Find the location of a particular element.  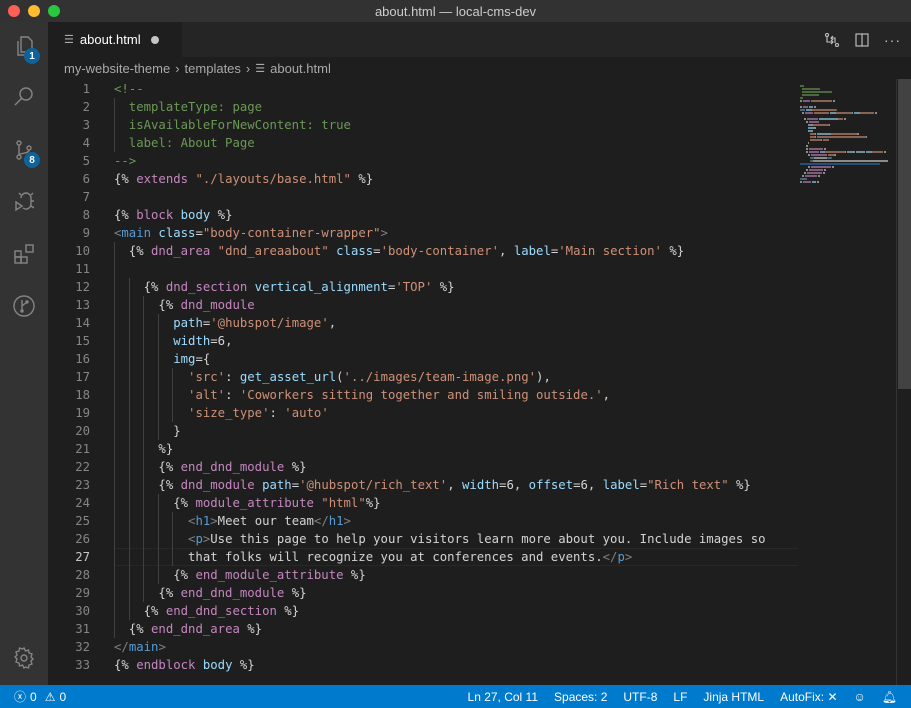

code-token: class is located at coordinates (351, 251).